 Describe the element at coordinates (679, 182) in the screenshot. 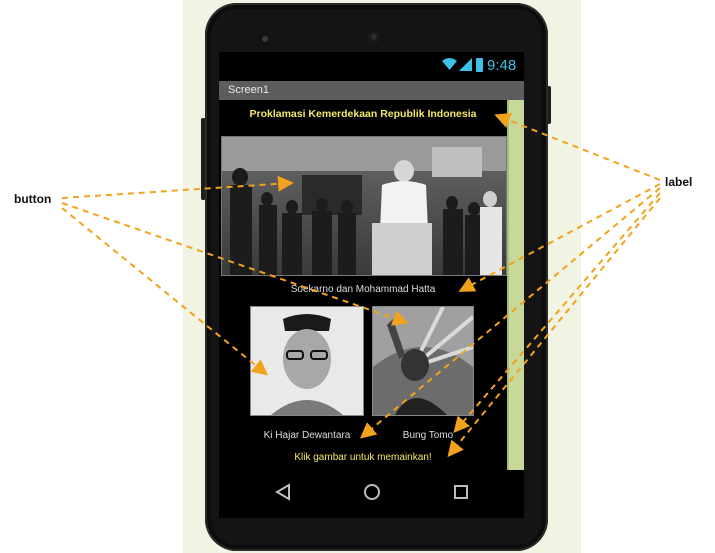

I see `label-annotation-label: label` at that location.